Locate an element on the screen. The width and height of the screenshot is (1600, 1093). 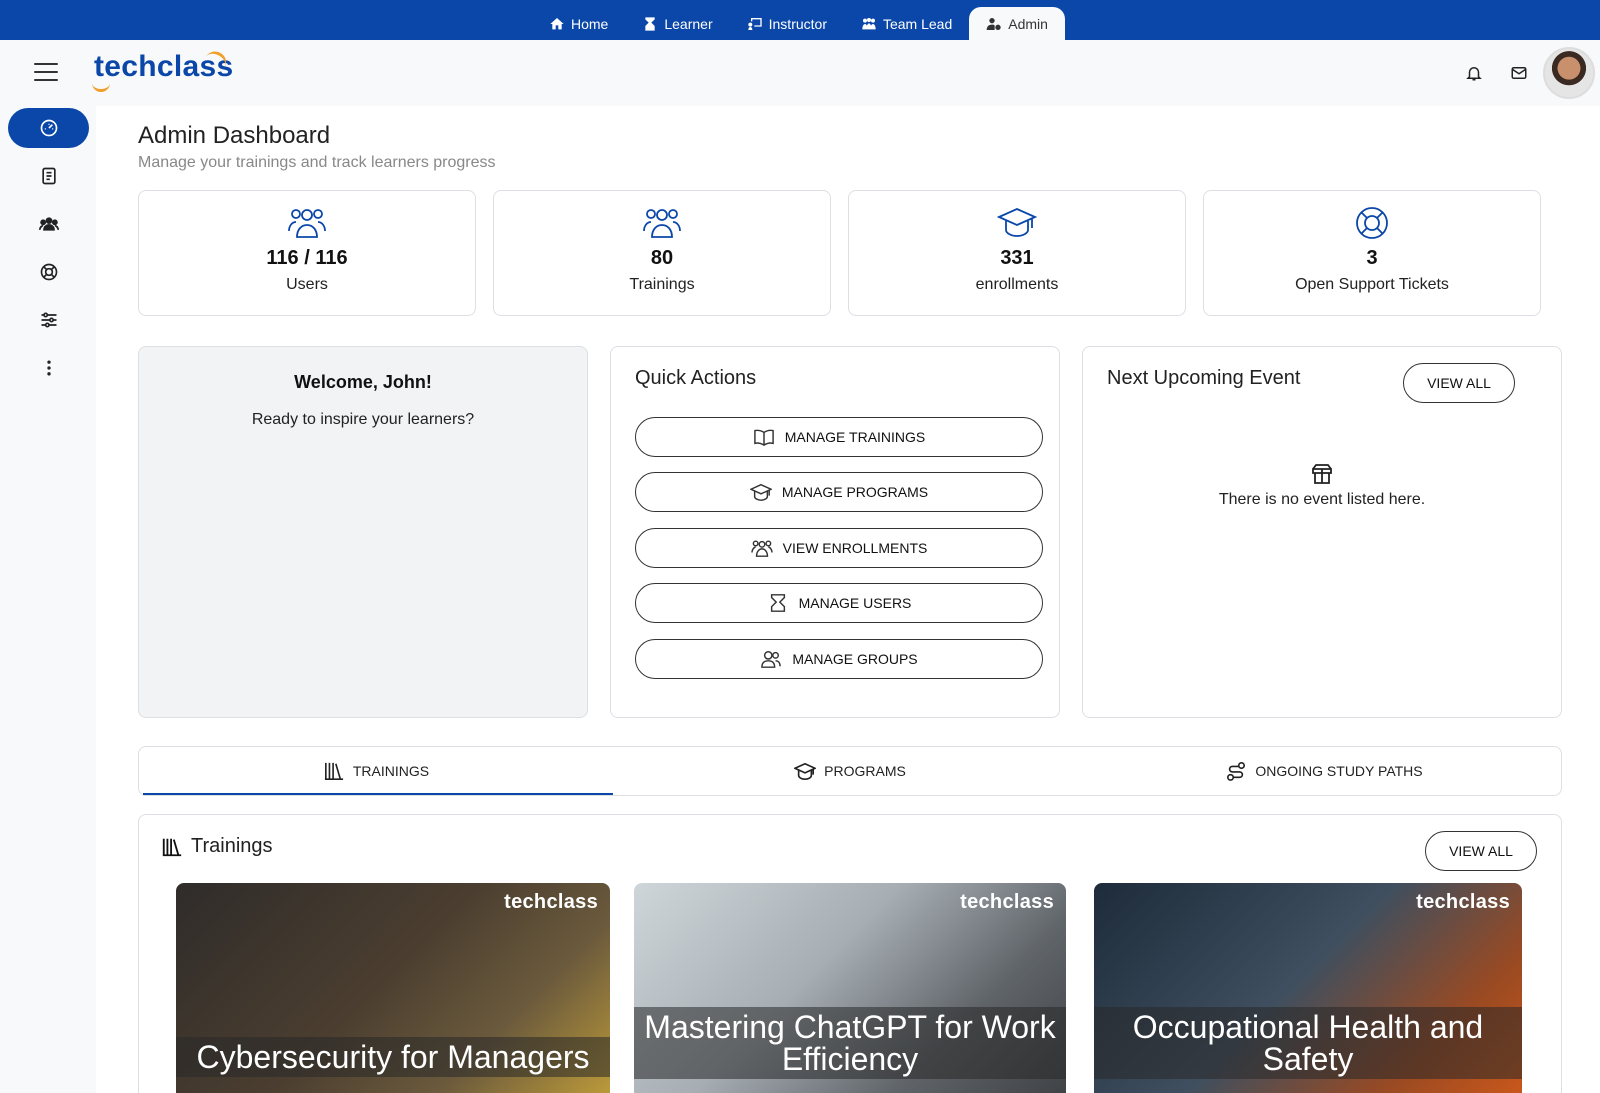
training-card: techclass Cybersecurity for Managers is located at coordinates (393, 988).